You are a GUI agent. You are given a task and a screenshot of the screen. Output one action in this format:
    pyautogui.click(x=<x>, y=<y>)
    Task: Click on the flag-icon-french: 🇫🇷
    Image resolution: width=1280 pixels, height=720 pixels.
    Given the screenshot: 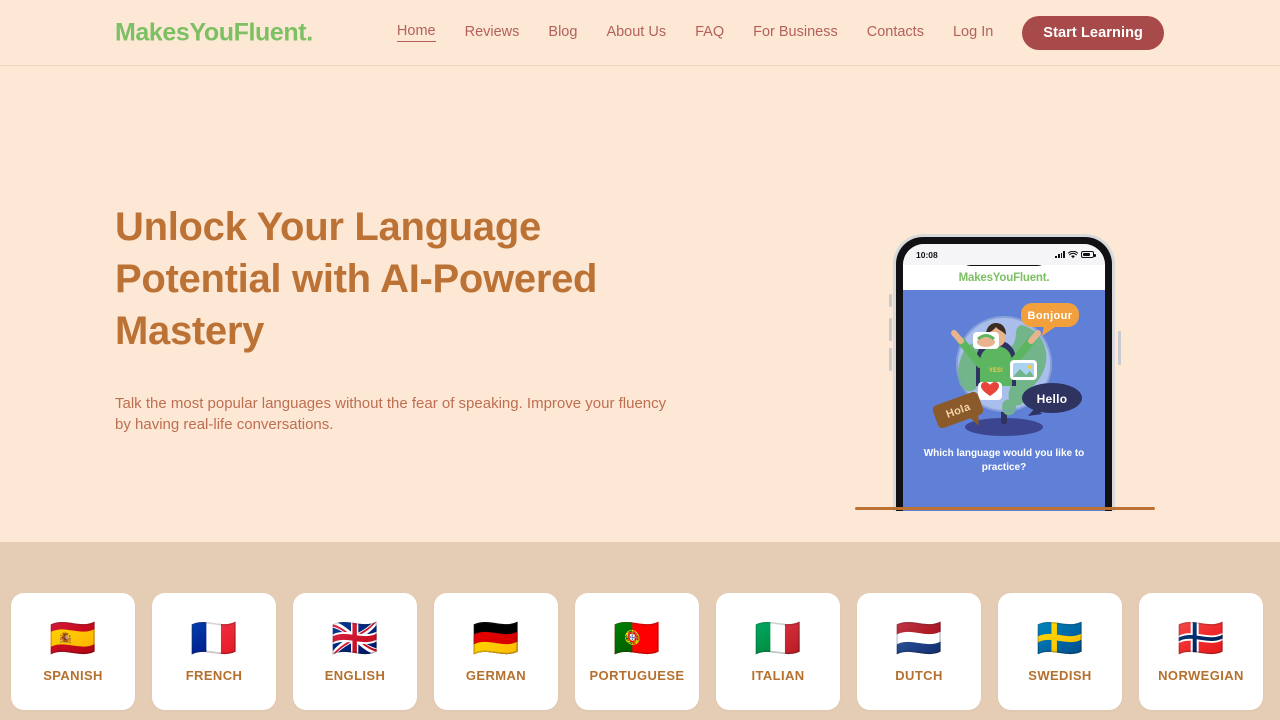 What is the action you would take?
    pyautogui.click(x=214, y=639)
    